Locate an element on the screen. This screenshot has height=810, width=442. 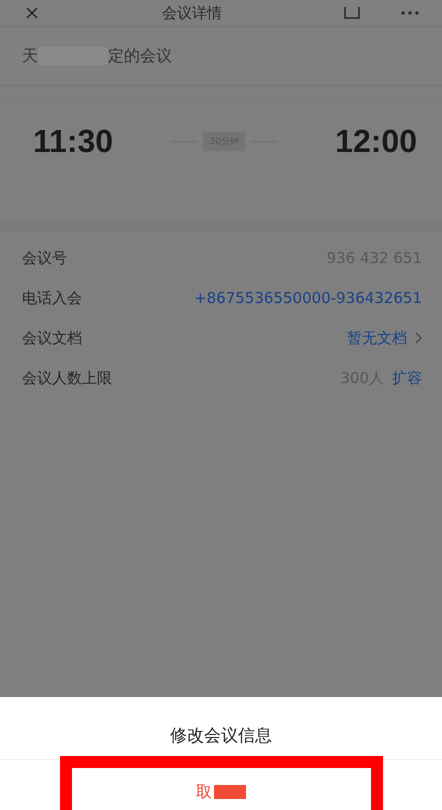
documents-link: 暂无文档 is located at coordinates (377, 338).